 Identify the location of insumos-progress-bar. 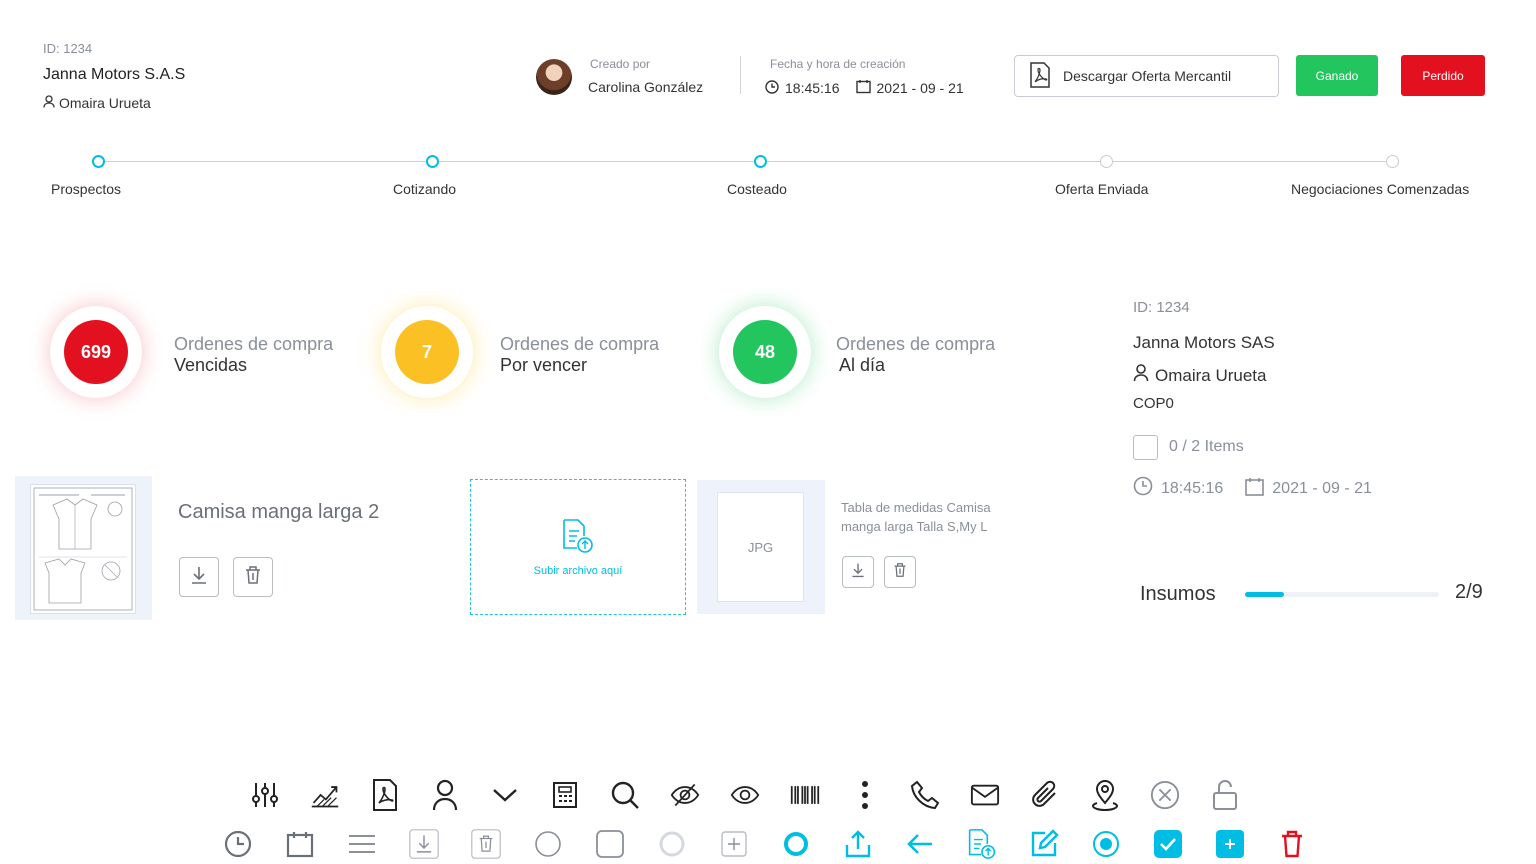
(1342, 594).